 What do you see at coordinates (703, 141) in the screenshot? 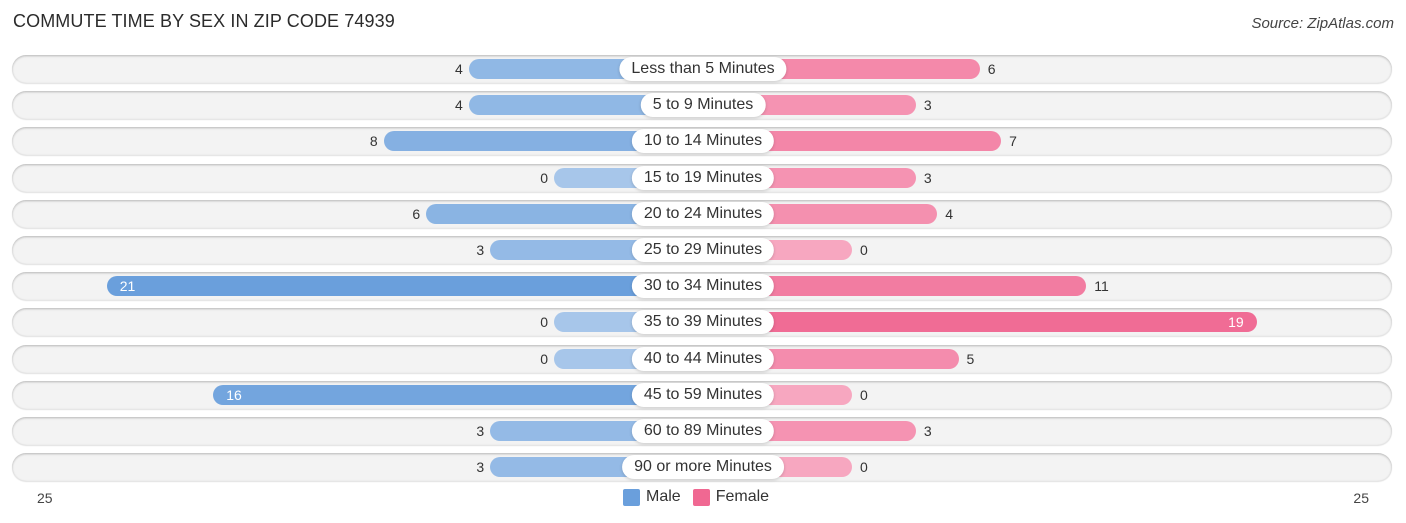
I see `category-label: 10 to 14 Minutes` at bounding box center [703, 141].